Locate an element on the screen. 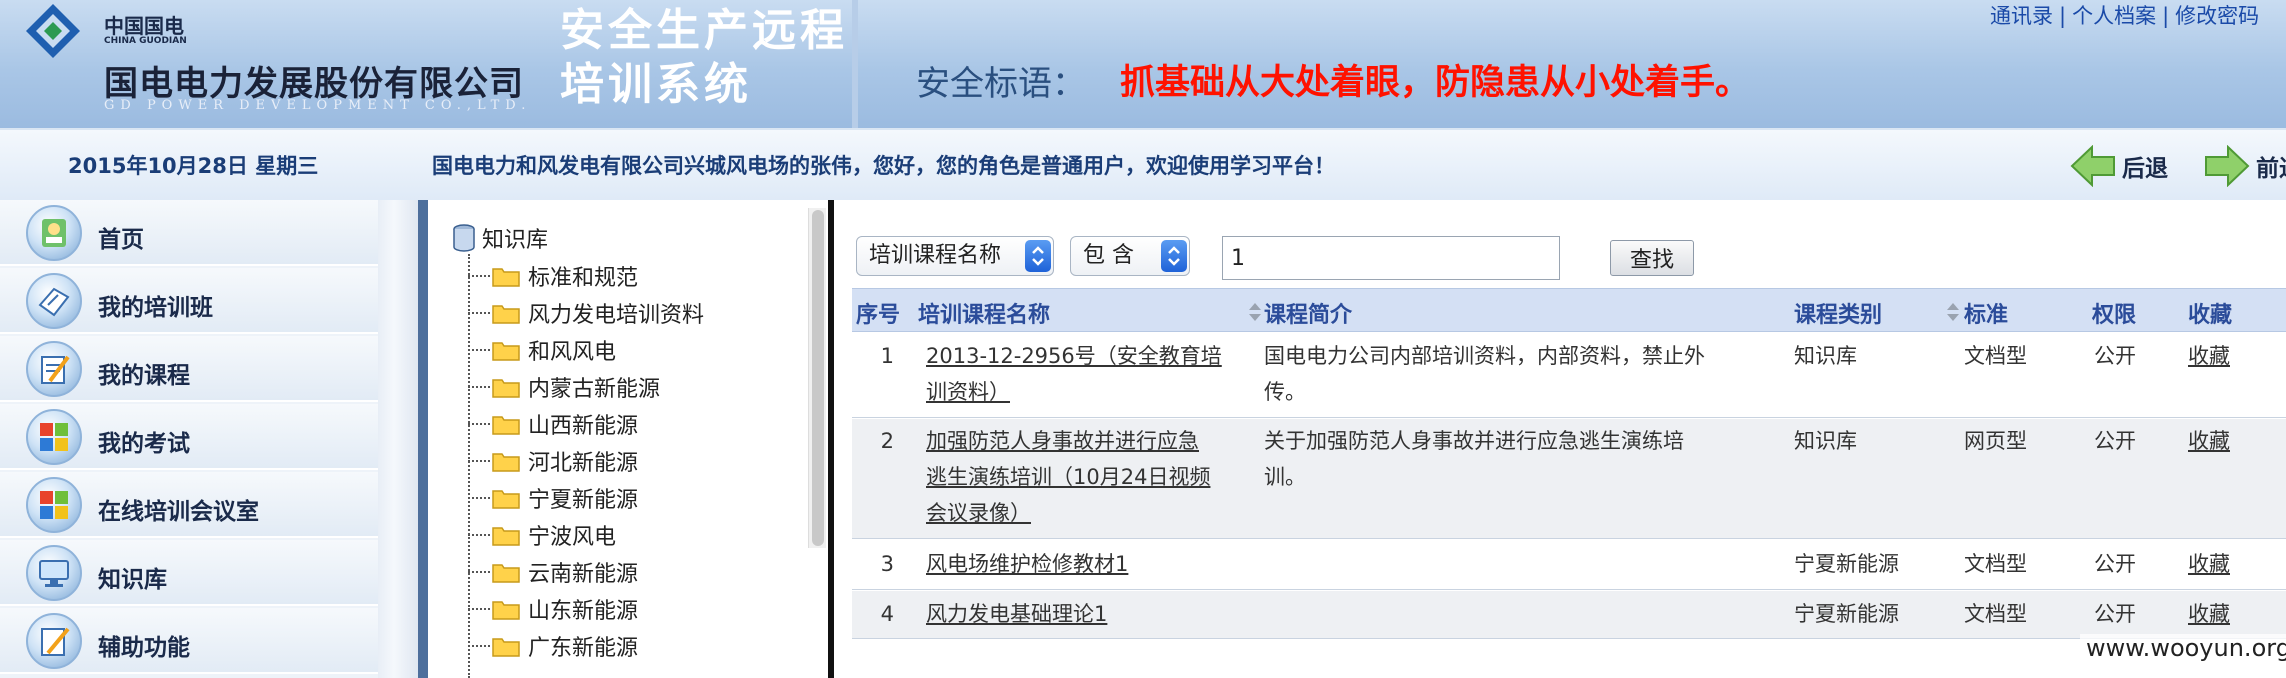 The image size is (2286, 678). tree-item: 山西新能源 is located at coordinates (553, 424).